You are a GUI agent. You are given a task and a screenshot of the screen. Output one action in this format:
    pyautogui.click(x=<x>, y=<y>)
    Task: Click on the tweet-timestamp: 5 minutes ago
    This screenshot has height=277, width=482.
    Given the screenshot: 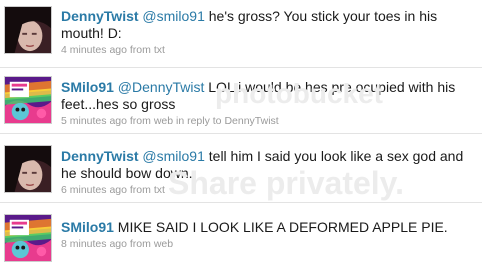 What is the action you would take?
    pyautogui.click(x=94, y=121)
    